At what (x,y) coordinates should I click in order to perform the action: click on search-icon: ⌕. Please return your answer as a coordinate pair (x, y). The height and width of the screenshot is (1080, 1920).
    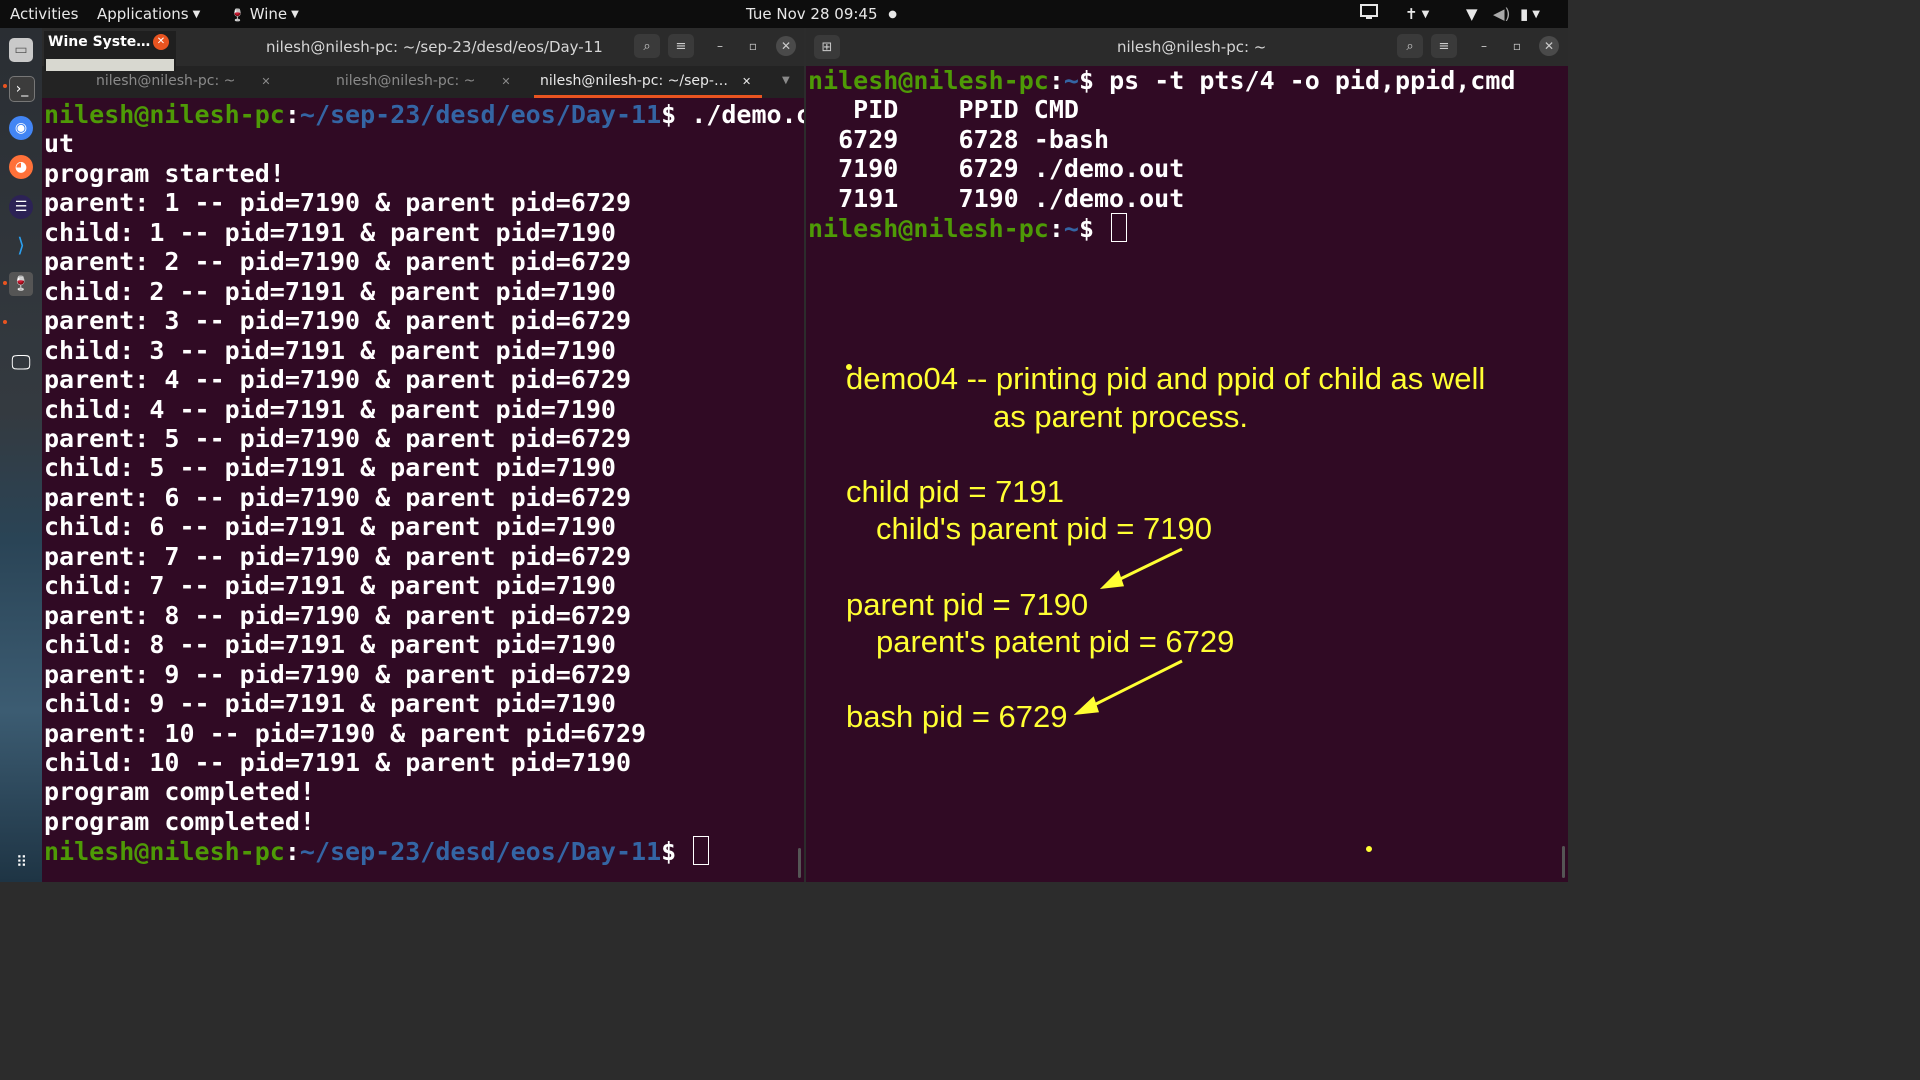
    Looking at the image, I should click on (647, 46).